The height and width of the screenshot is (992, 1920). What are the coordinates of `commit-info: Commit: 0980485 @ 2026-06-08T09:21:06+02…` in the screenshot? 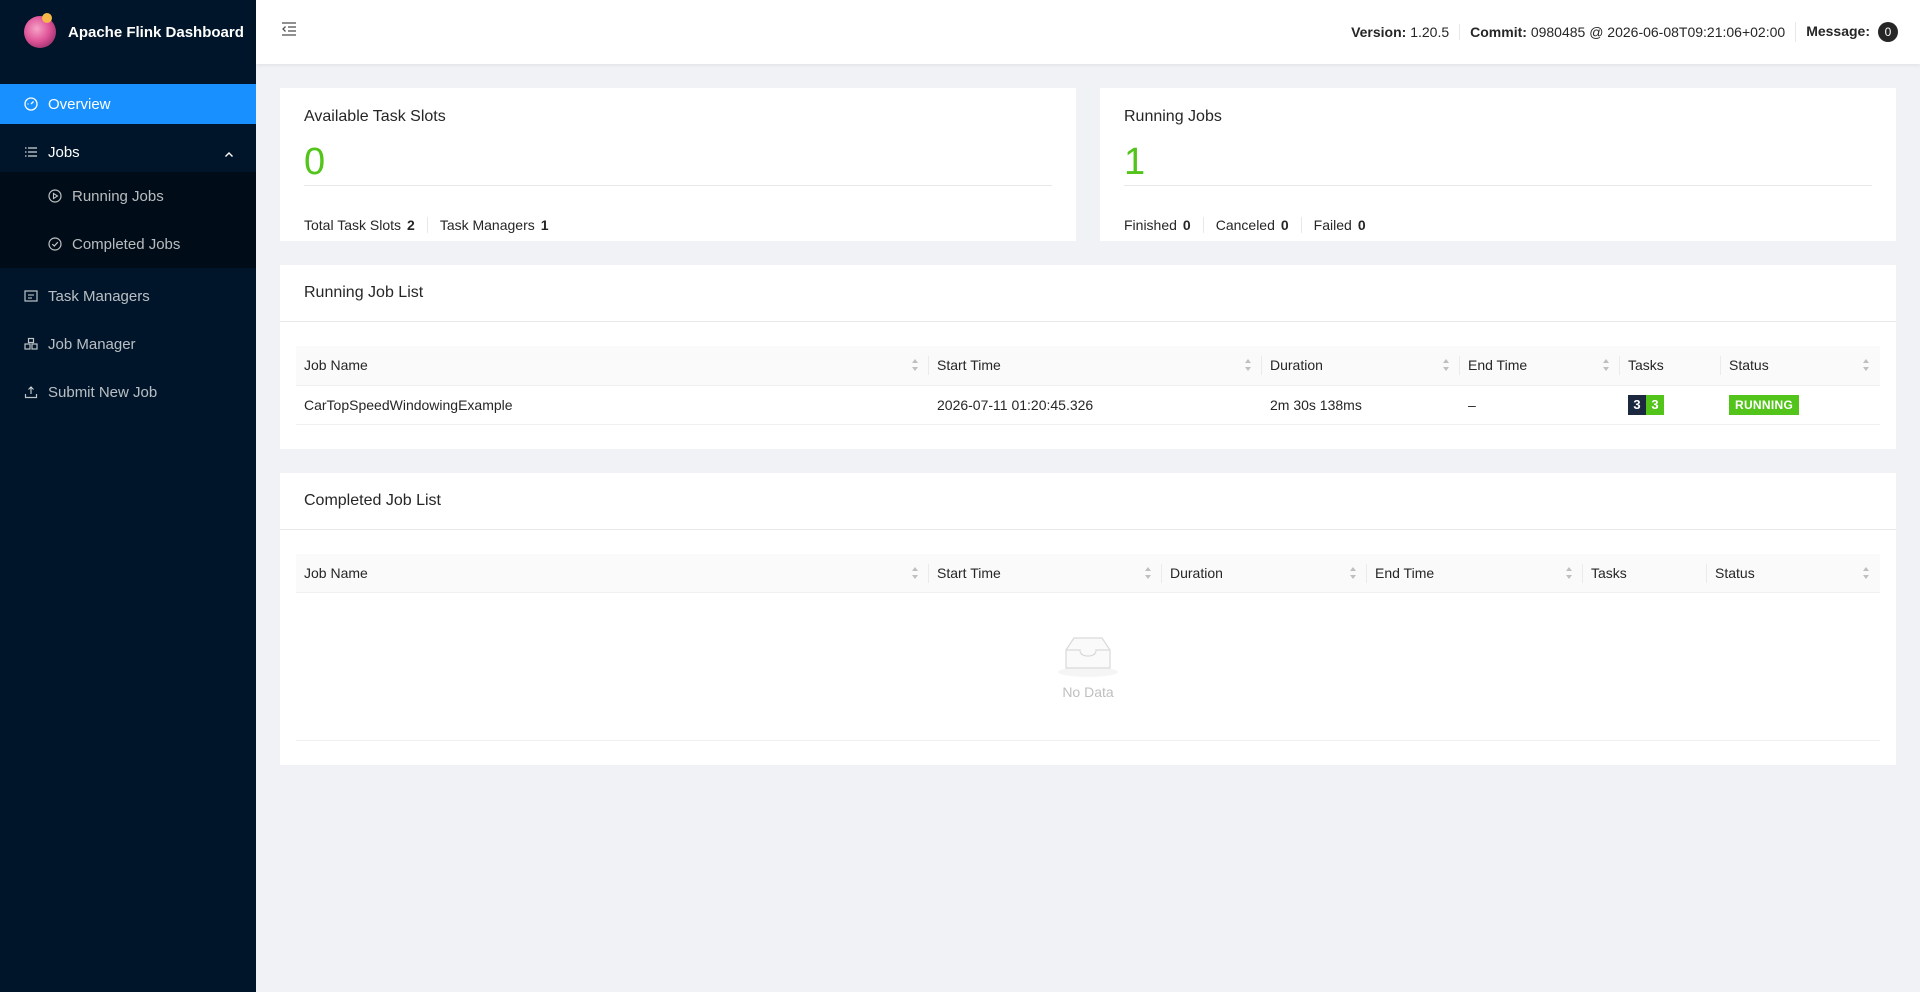 It's located at (1627, 32).